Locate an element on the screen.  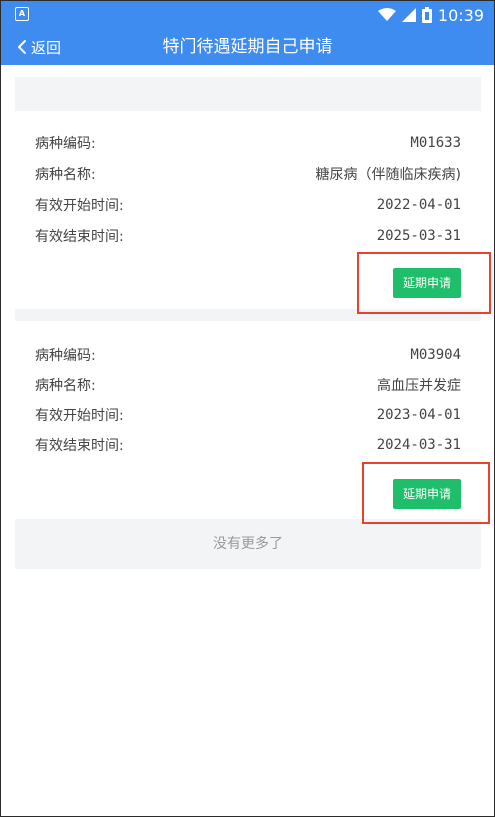
signal-icon is located at coordinates (408, 15).